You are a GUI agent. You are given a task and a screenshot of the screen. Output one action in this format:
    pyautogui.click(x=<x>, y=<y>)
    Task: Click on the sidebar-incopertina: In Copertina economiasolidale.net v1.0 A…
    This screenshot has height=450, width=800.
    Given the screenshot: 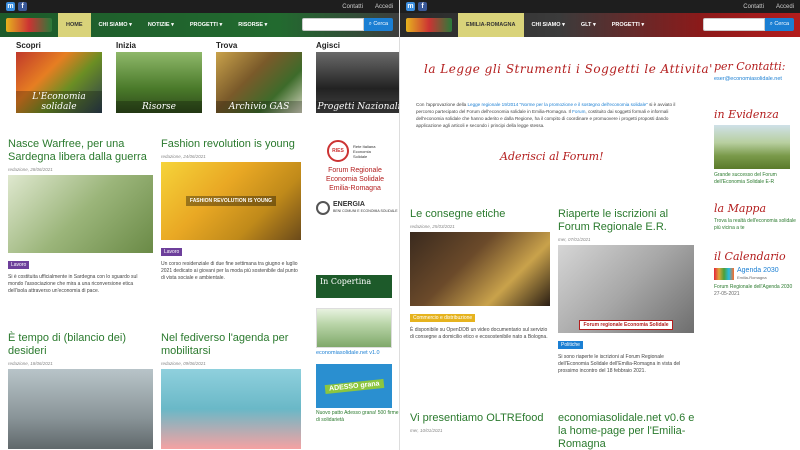 What is the action you would take?
    pyautogui.click(x=357, y=349)
    